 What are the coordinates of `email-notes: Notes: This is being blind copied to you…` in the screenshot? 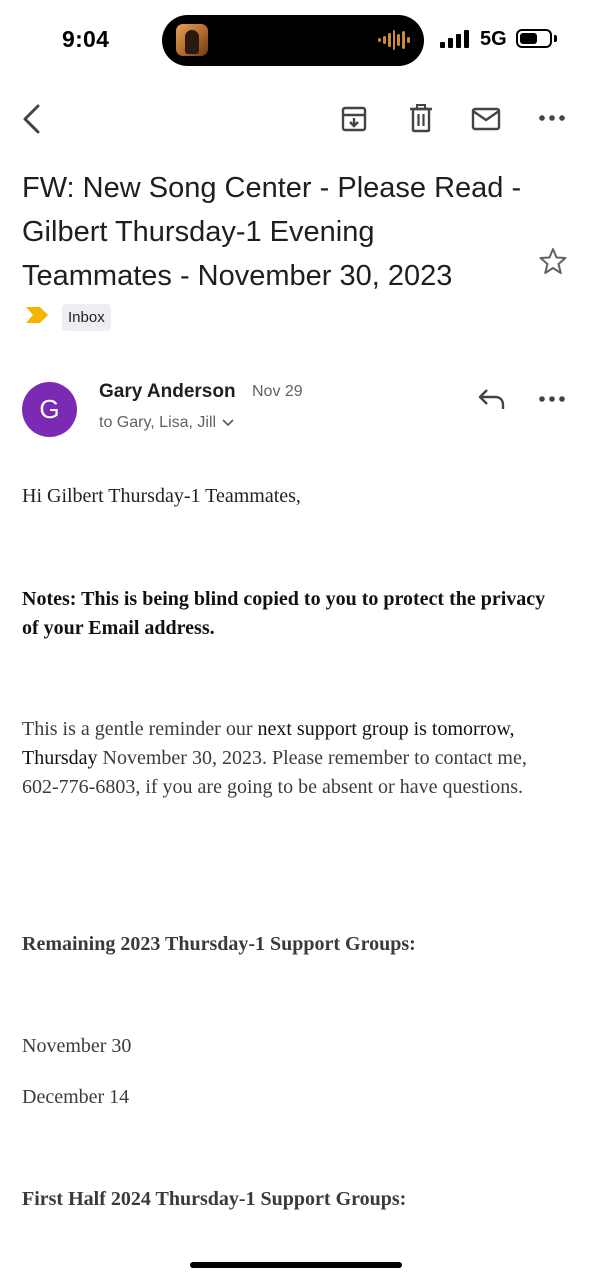 It's located at (284, 613).